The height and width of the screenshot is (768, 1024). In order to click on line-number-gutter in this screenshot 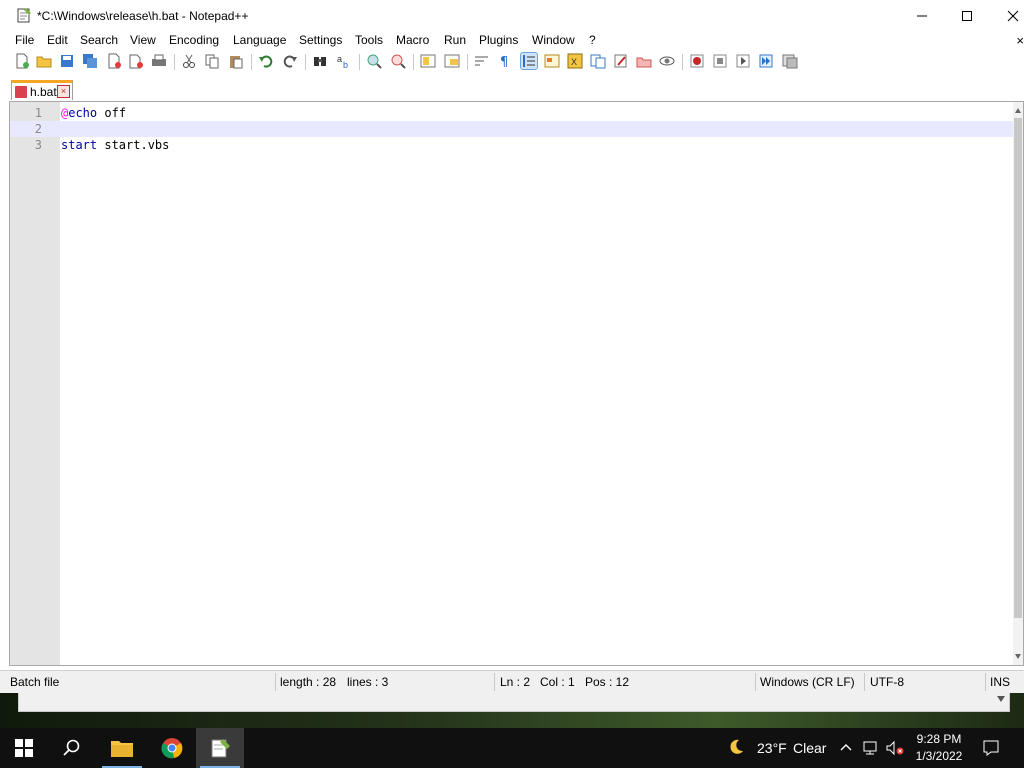, I will do `click(35, 383)`.